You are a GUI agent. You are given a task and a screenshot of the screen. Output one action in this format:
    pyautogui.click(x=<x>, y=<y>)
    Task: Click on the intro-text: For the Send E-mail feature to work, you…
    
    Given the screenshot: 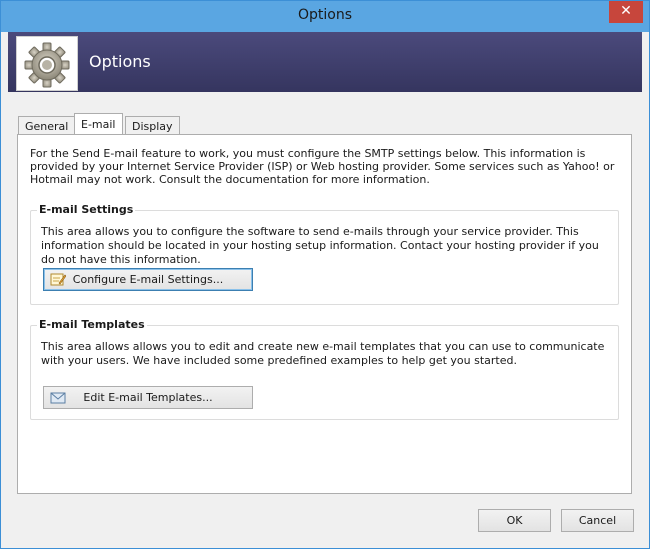 What is the action you would take?
    pyautogui.click(x=322, y=166)
    